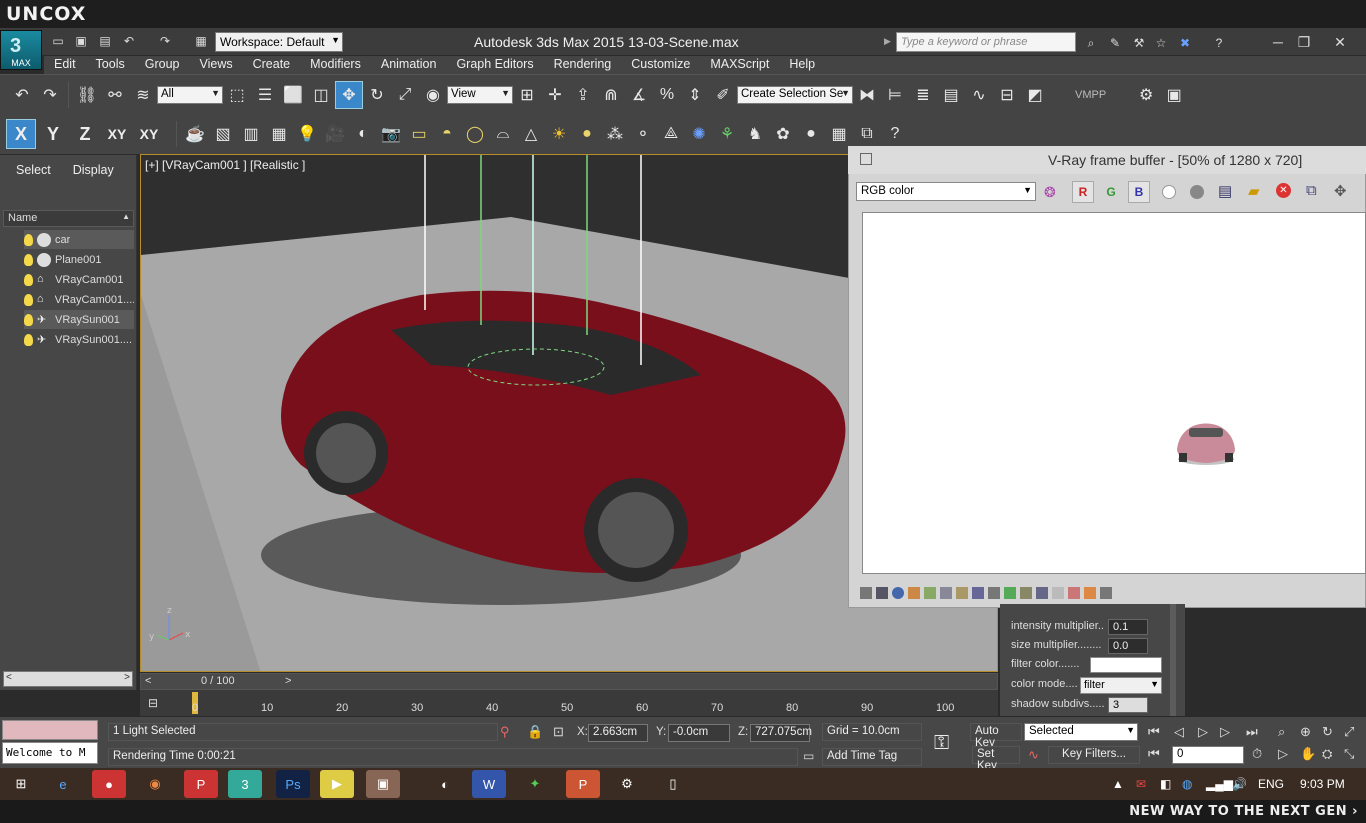  What do you see at coordinates (65, 65) in the screenshot?
I see `menu-edit: Edit` at bounding box center [65, 65].